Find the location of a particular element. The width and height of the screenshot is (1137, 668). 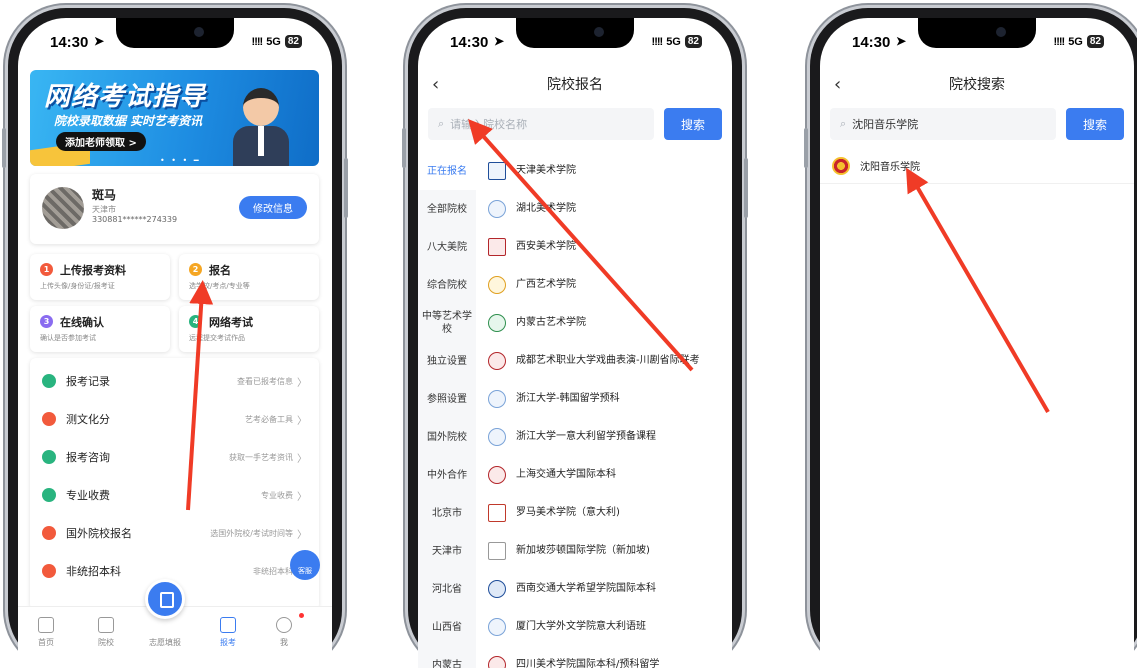

school-name: 湖北美术学院 is located at coordinates (546, 208).